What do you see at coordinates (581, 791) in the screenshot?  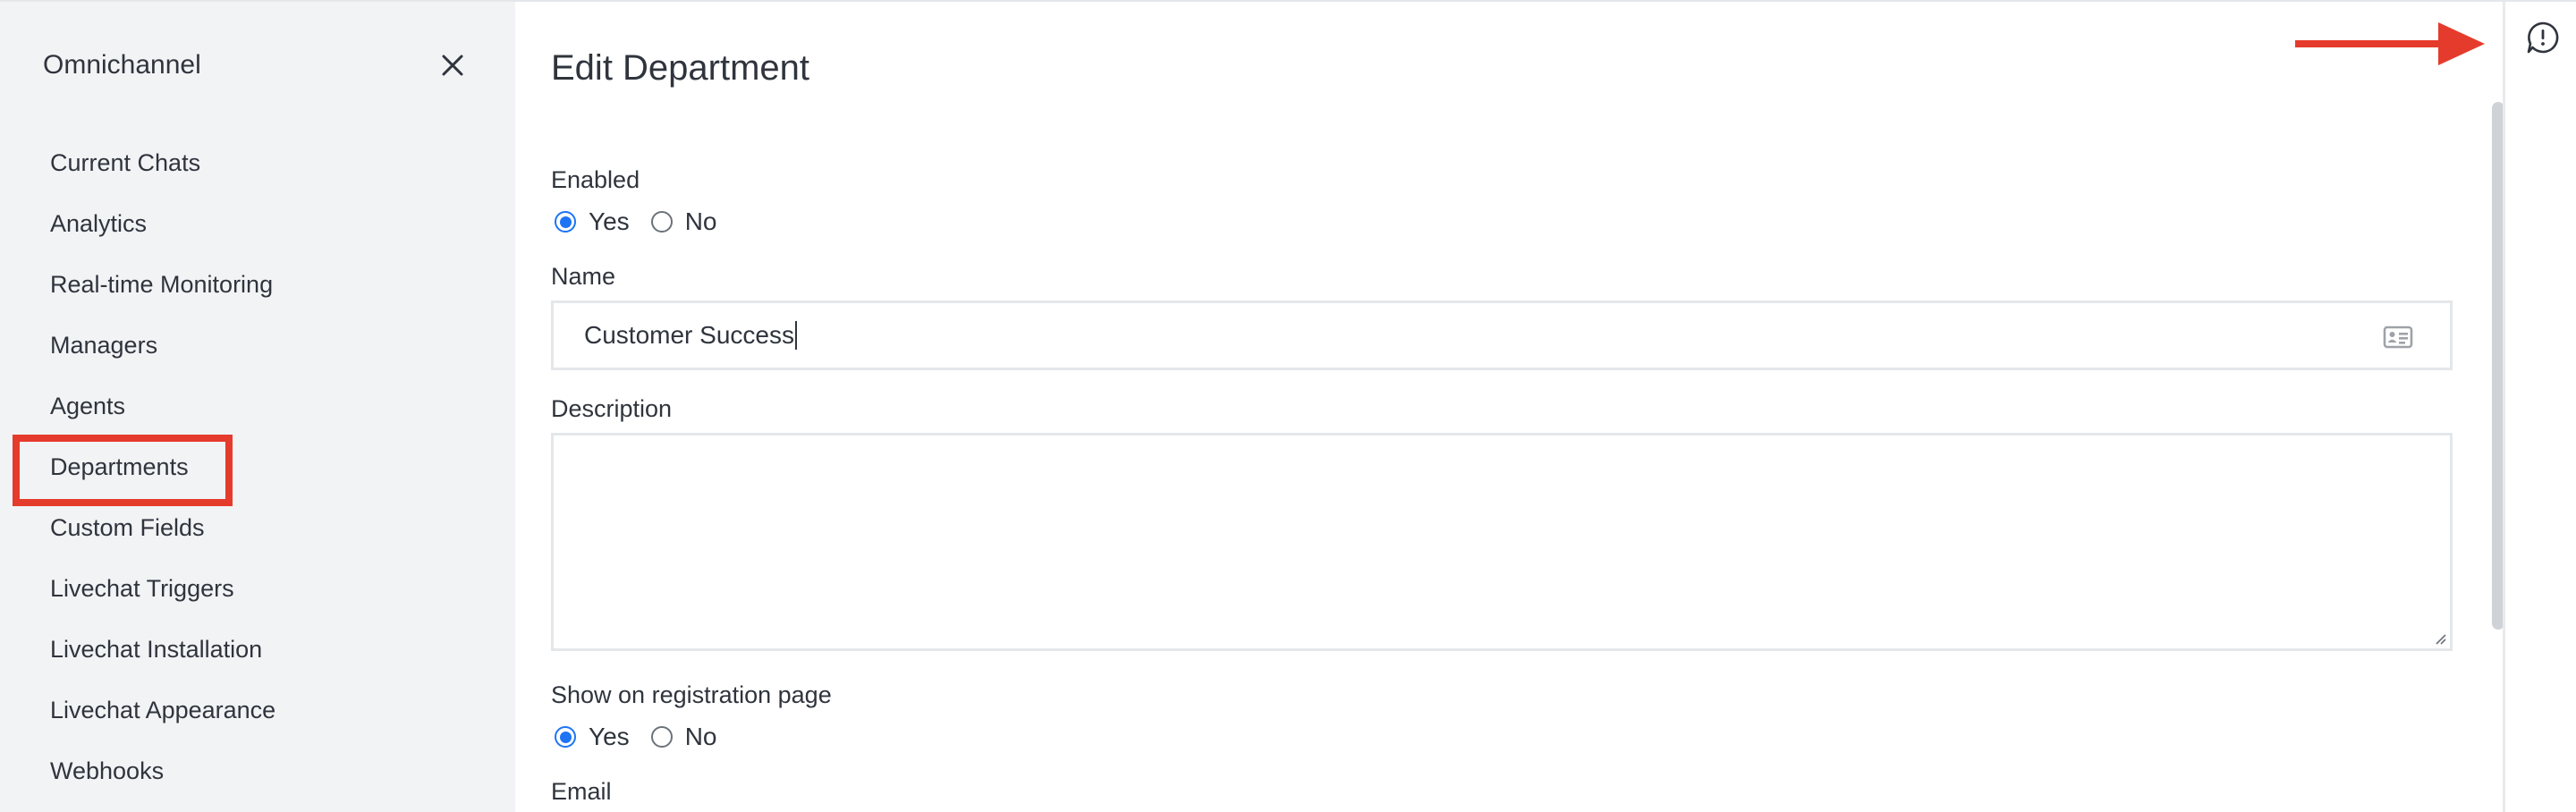 I see `email-label: Email` at bounding box center [581, 791].